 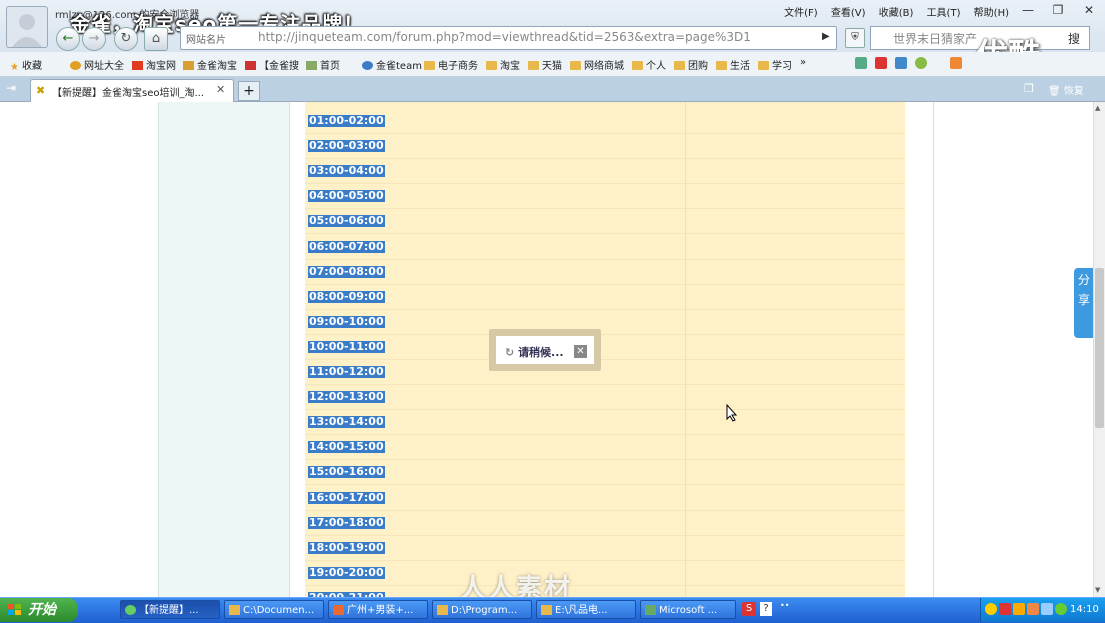 What do you see at coordinates (605, 397) in the screenshot?
I see `table-row: 12:00-13:00` at bounding box center [605, 397].